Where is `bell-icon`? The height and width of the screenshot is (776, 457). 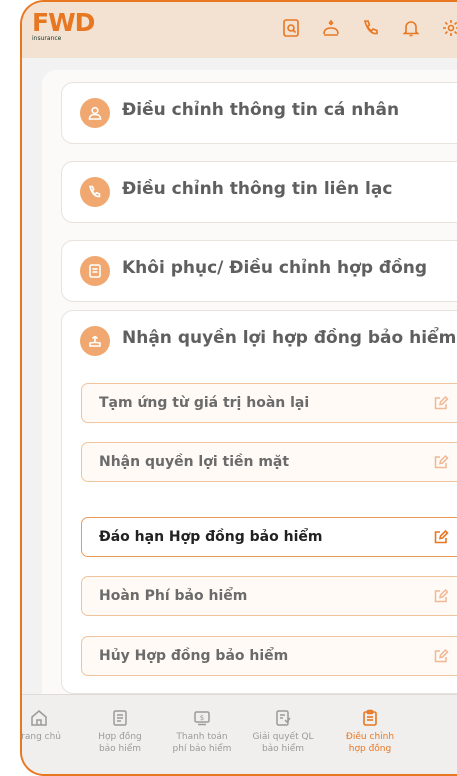 bell-icon is located at coordinates (411, 28).